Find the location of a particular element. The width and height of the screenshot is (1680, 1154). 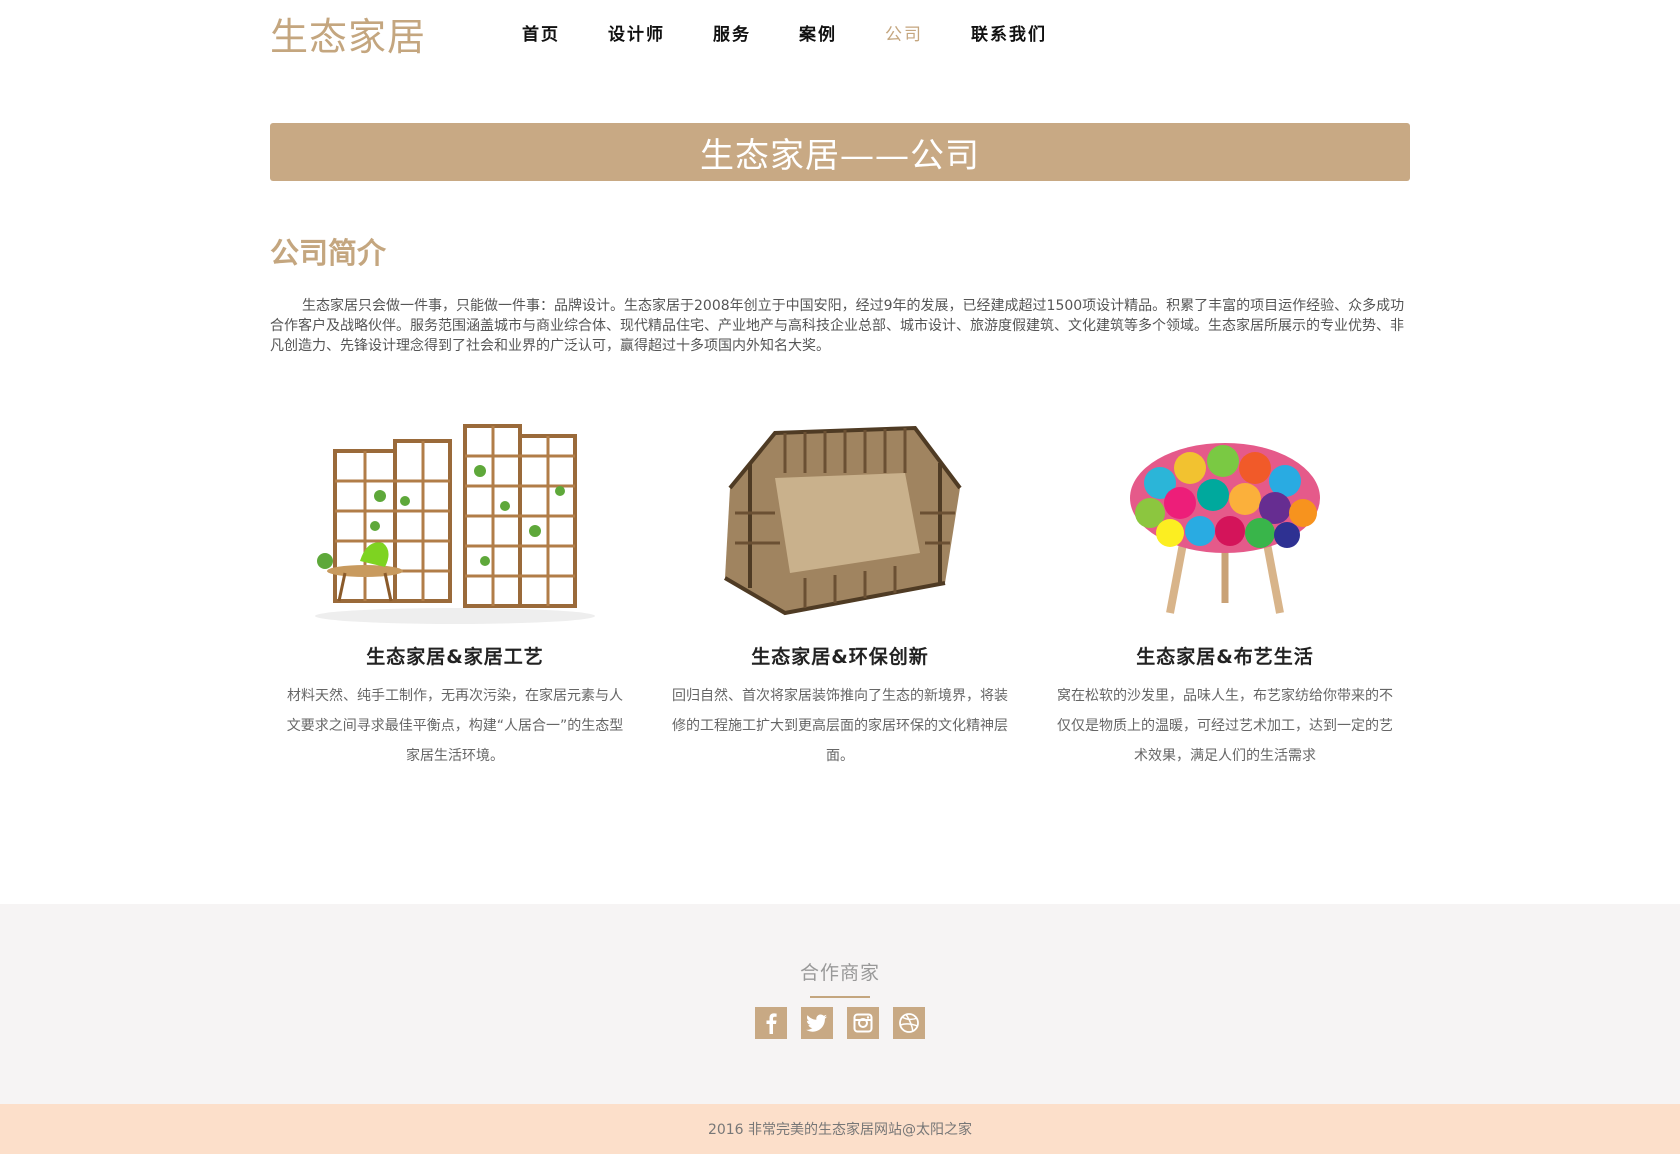

nav-item-contact: 联系我们 is located at coordinates (1009, 32).